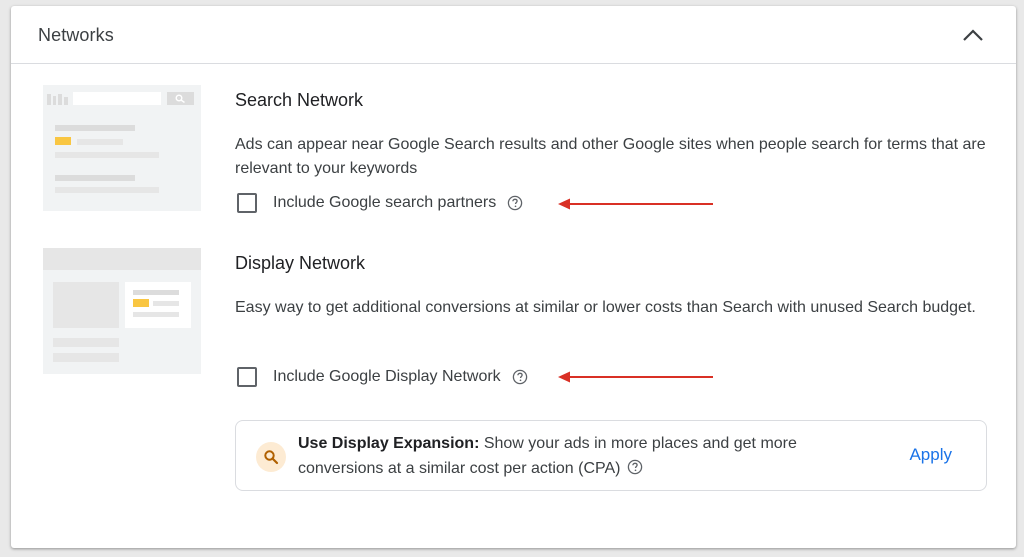 The height and width of the screenshot is (557, 1024). Describe the element at coordinates (76, 35) in the screenshot. I see `panel-title: Networks` at that location.